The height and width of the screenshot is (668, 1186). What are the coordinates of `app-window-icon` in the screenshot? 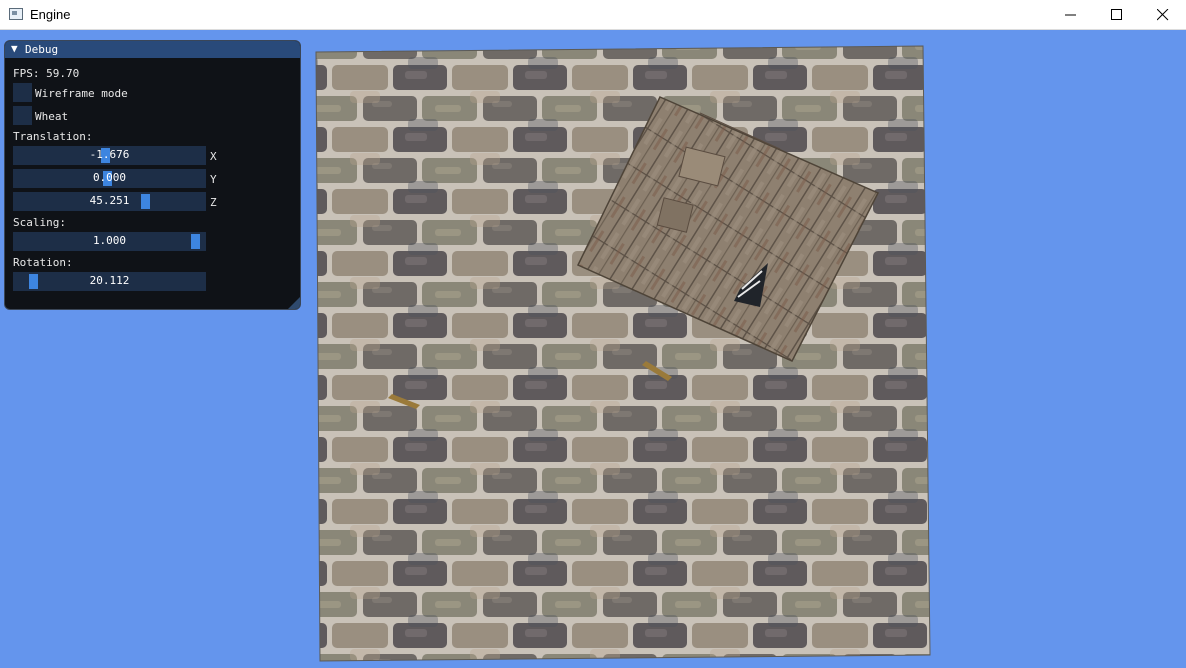 It's located at (16, 14).